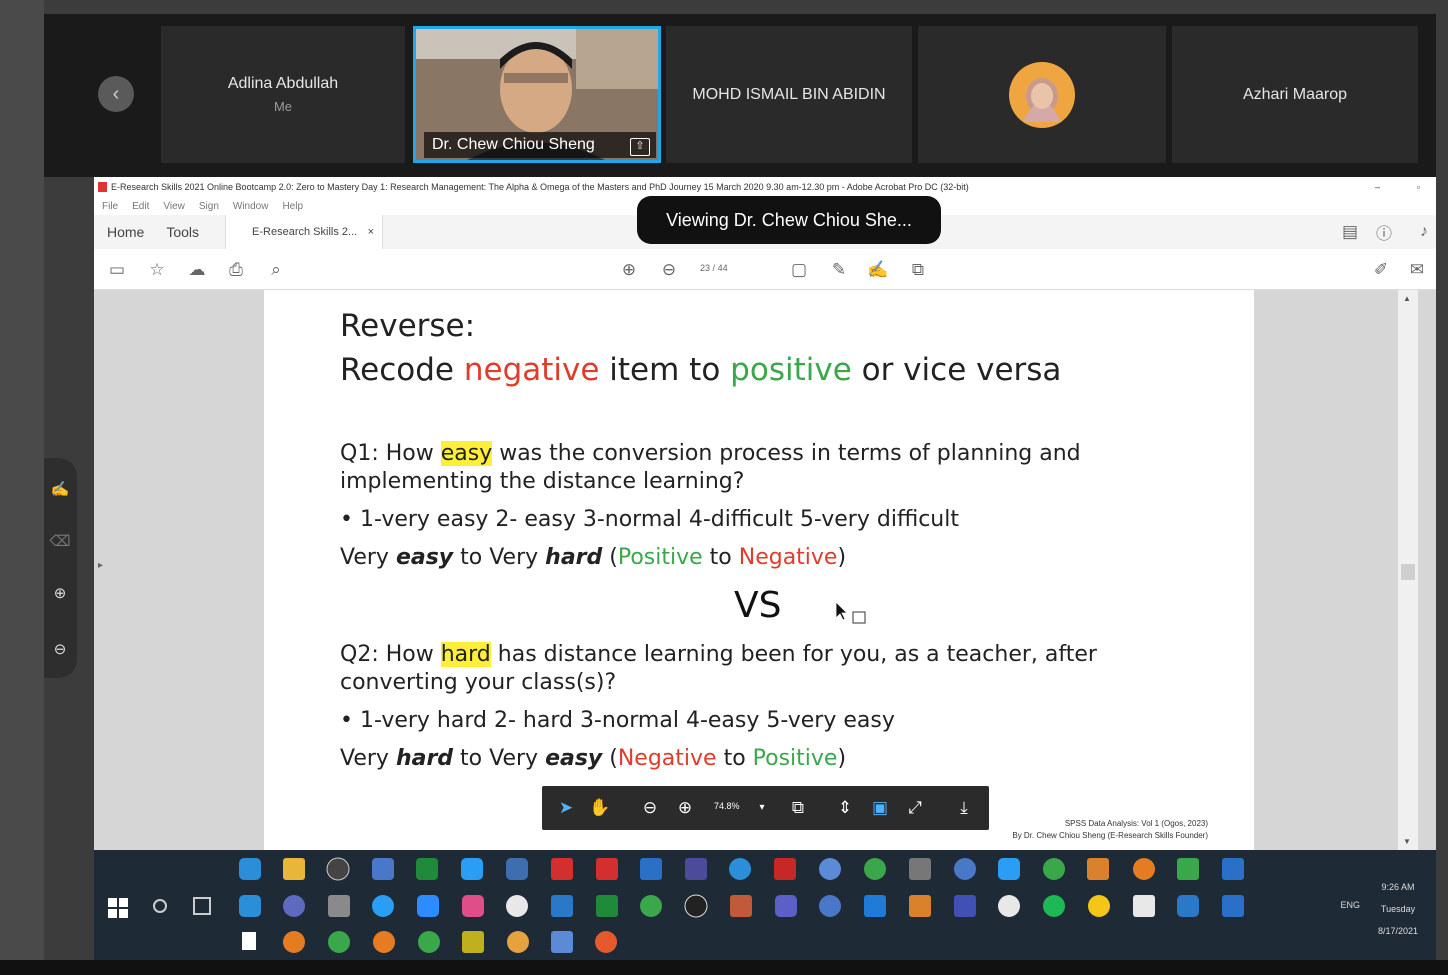  What do you see at coordinates (758, 605) in the screenshot?
I see `vs-label: VS` at bounding box center [758, 605].